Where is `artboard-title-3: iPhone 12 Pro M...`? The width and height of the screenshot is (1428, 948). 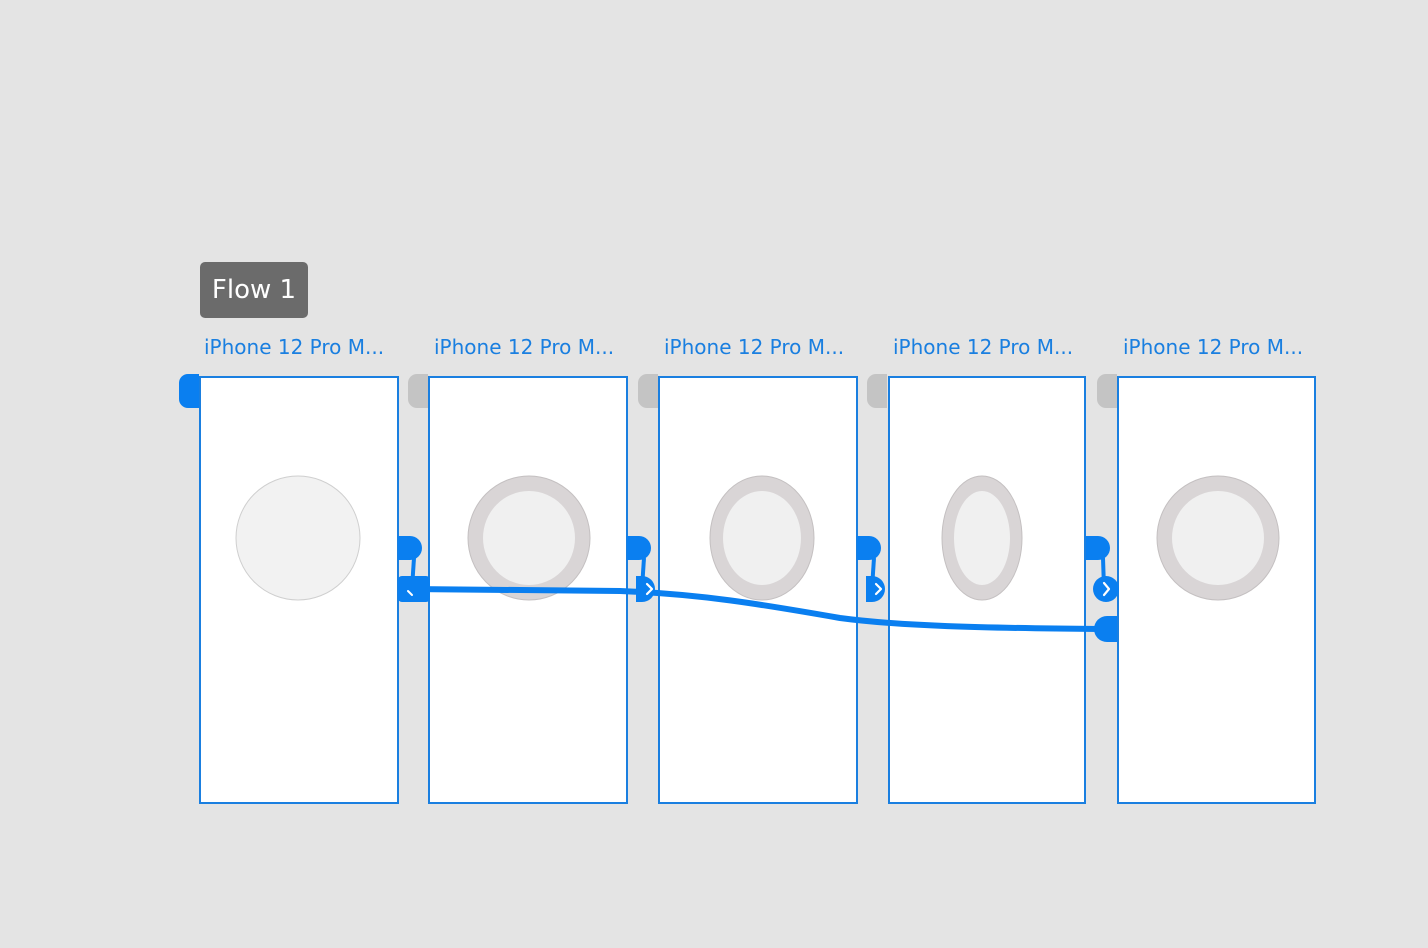
artboard-title-3: iPhone 12 Pro M... is located at coordinates (764, 347).